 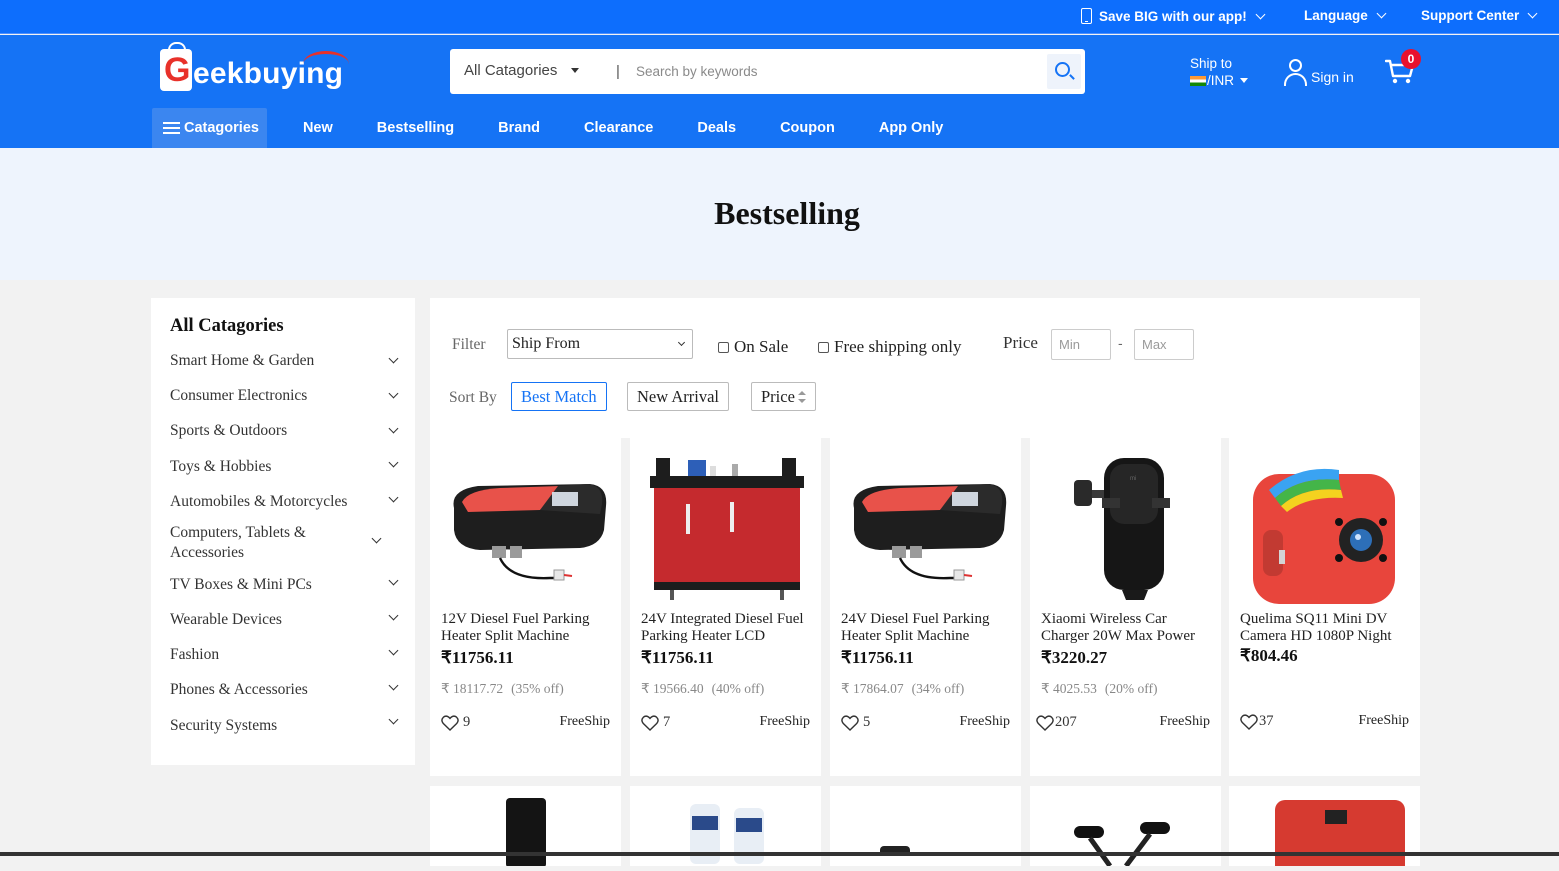 What do you see at coordinates (285, 620) in the screenshot?
I see `sidebar-item-wearables: Wearable Devices` at bounding box center [285, 620].